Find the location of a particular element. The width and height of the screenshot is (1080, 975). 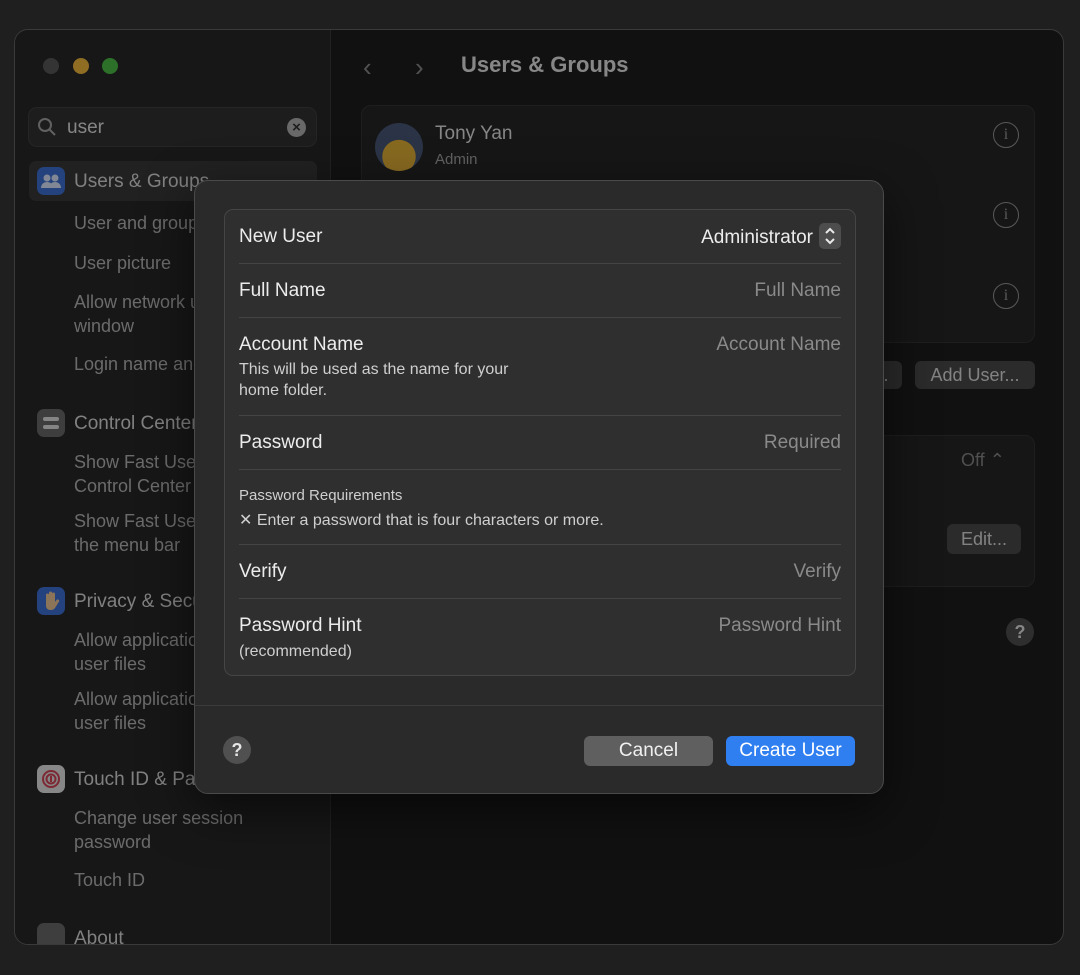

account-type-value: Administrator is located at coordinates (757, 238).